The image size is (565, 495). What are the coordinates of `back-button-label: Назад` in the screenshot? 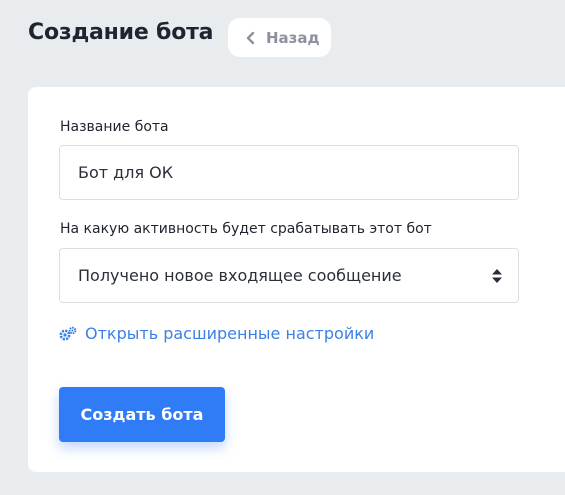 It's located at (293, 37).